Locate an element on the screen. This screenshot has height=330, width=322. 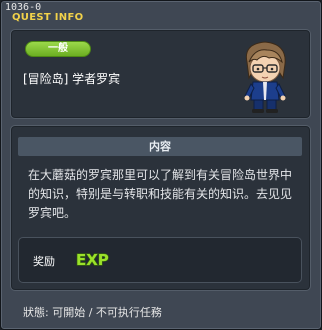
npc-portrait-icon is located at coordinates (265, 77).